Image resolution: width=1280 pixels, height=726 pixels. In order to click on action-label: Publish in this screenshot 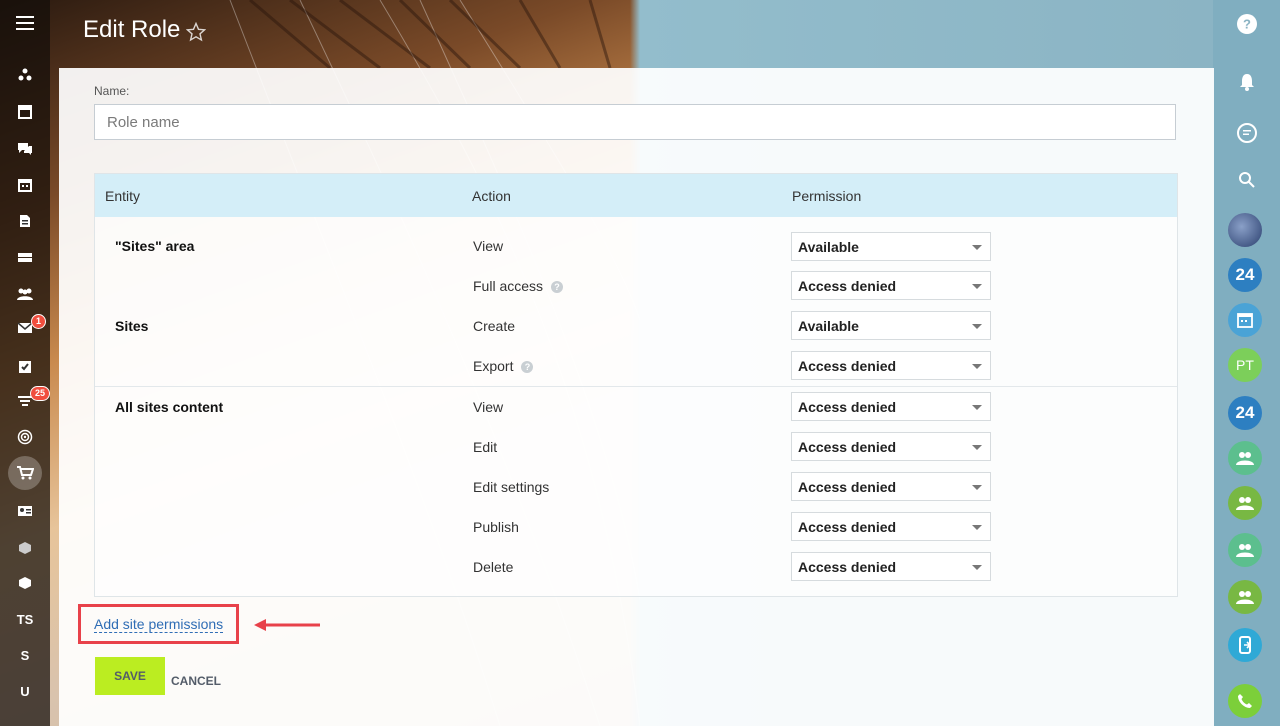, I will do `click(496, 527)`.